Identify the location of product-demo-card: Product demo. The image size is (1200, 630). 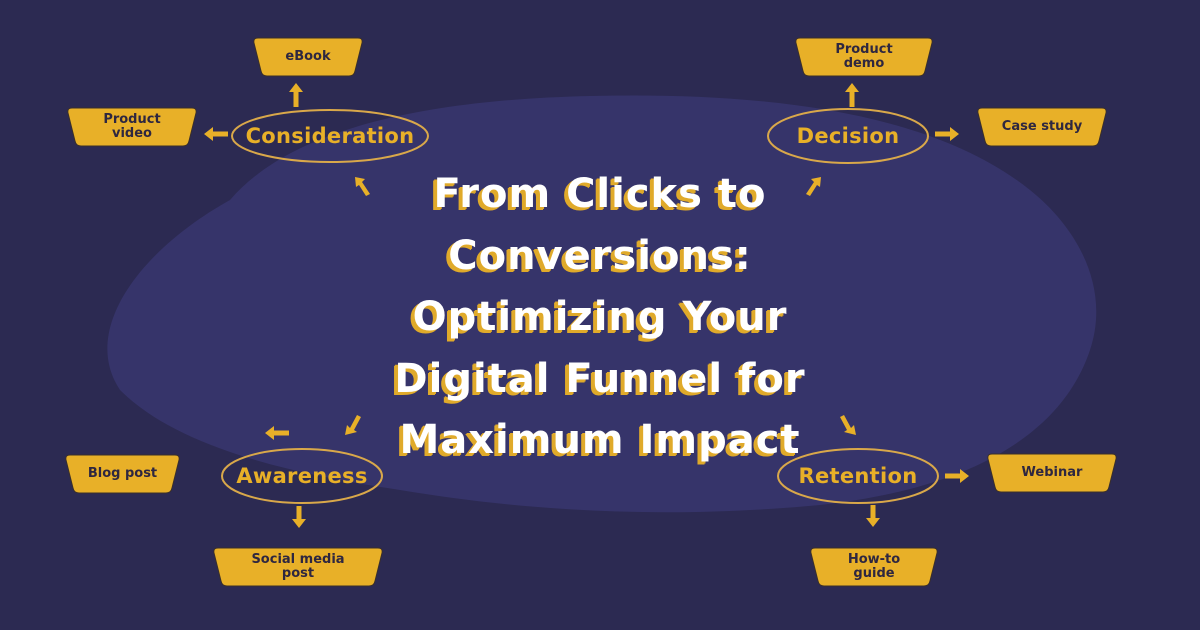
(864, 57).